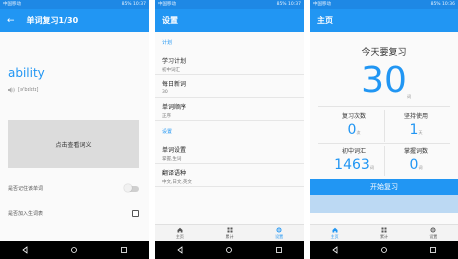 Image resolution: width=458 pixels, height=259 pixels. I want to click on stat-value: 0词, so click(416, 165).